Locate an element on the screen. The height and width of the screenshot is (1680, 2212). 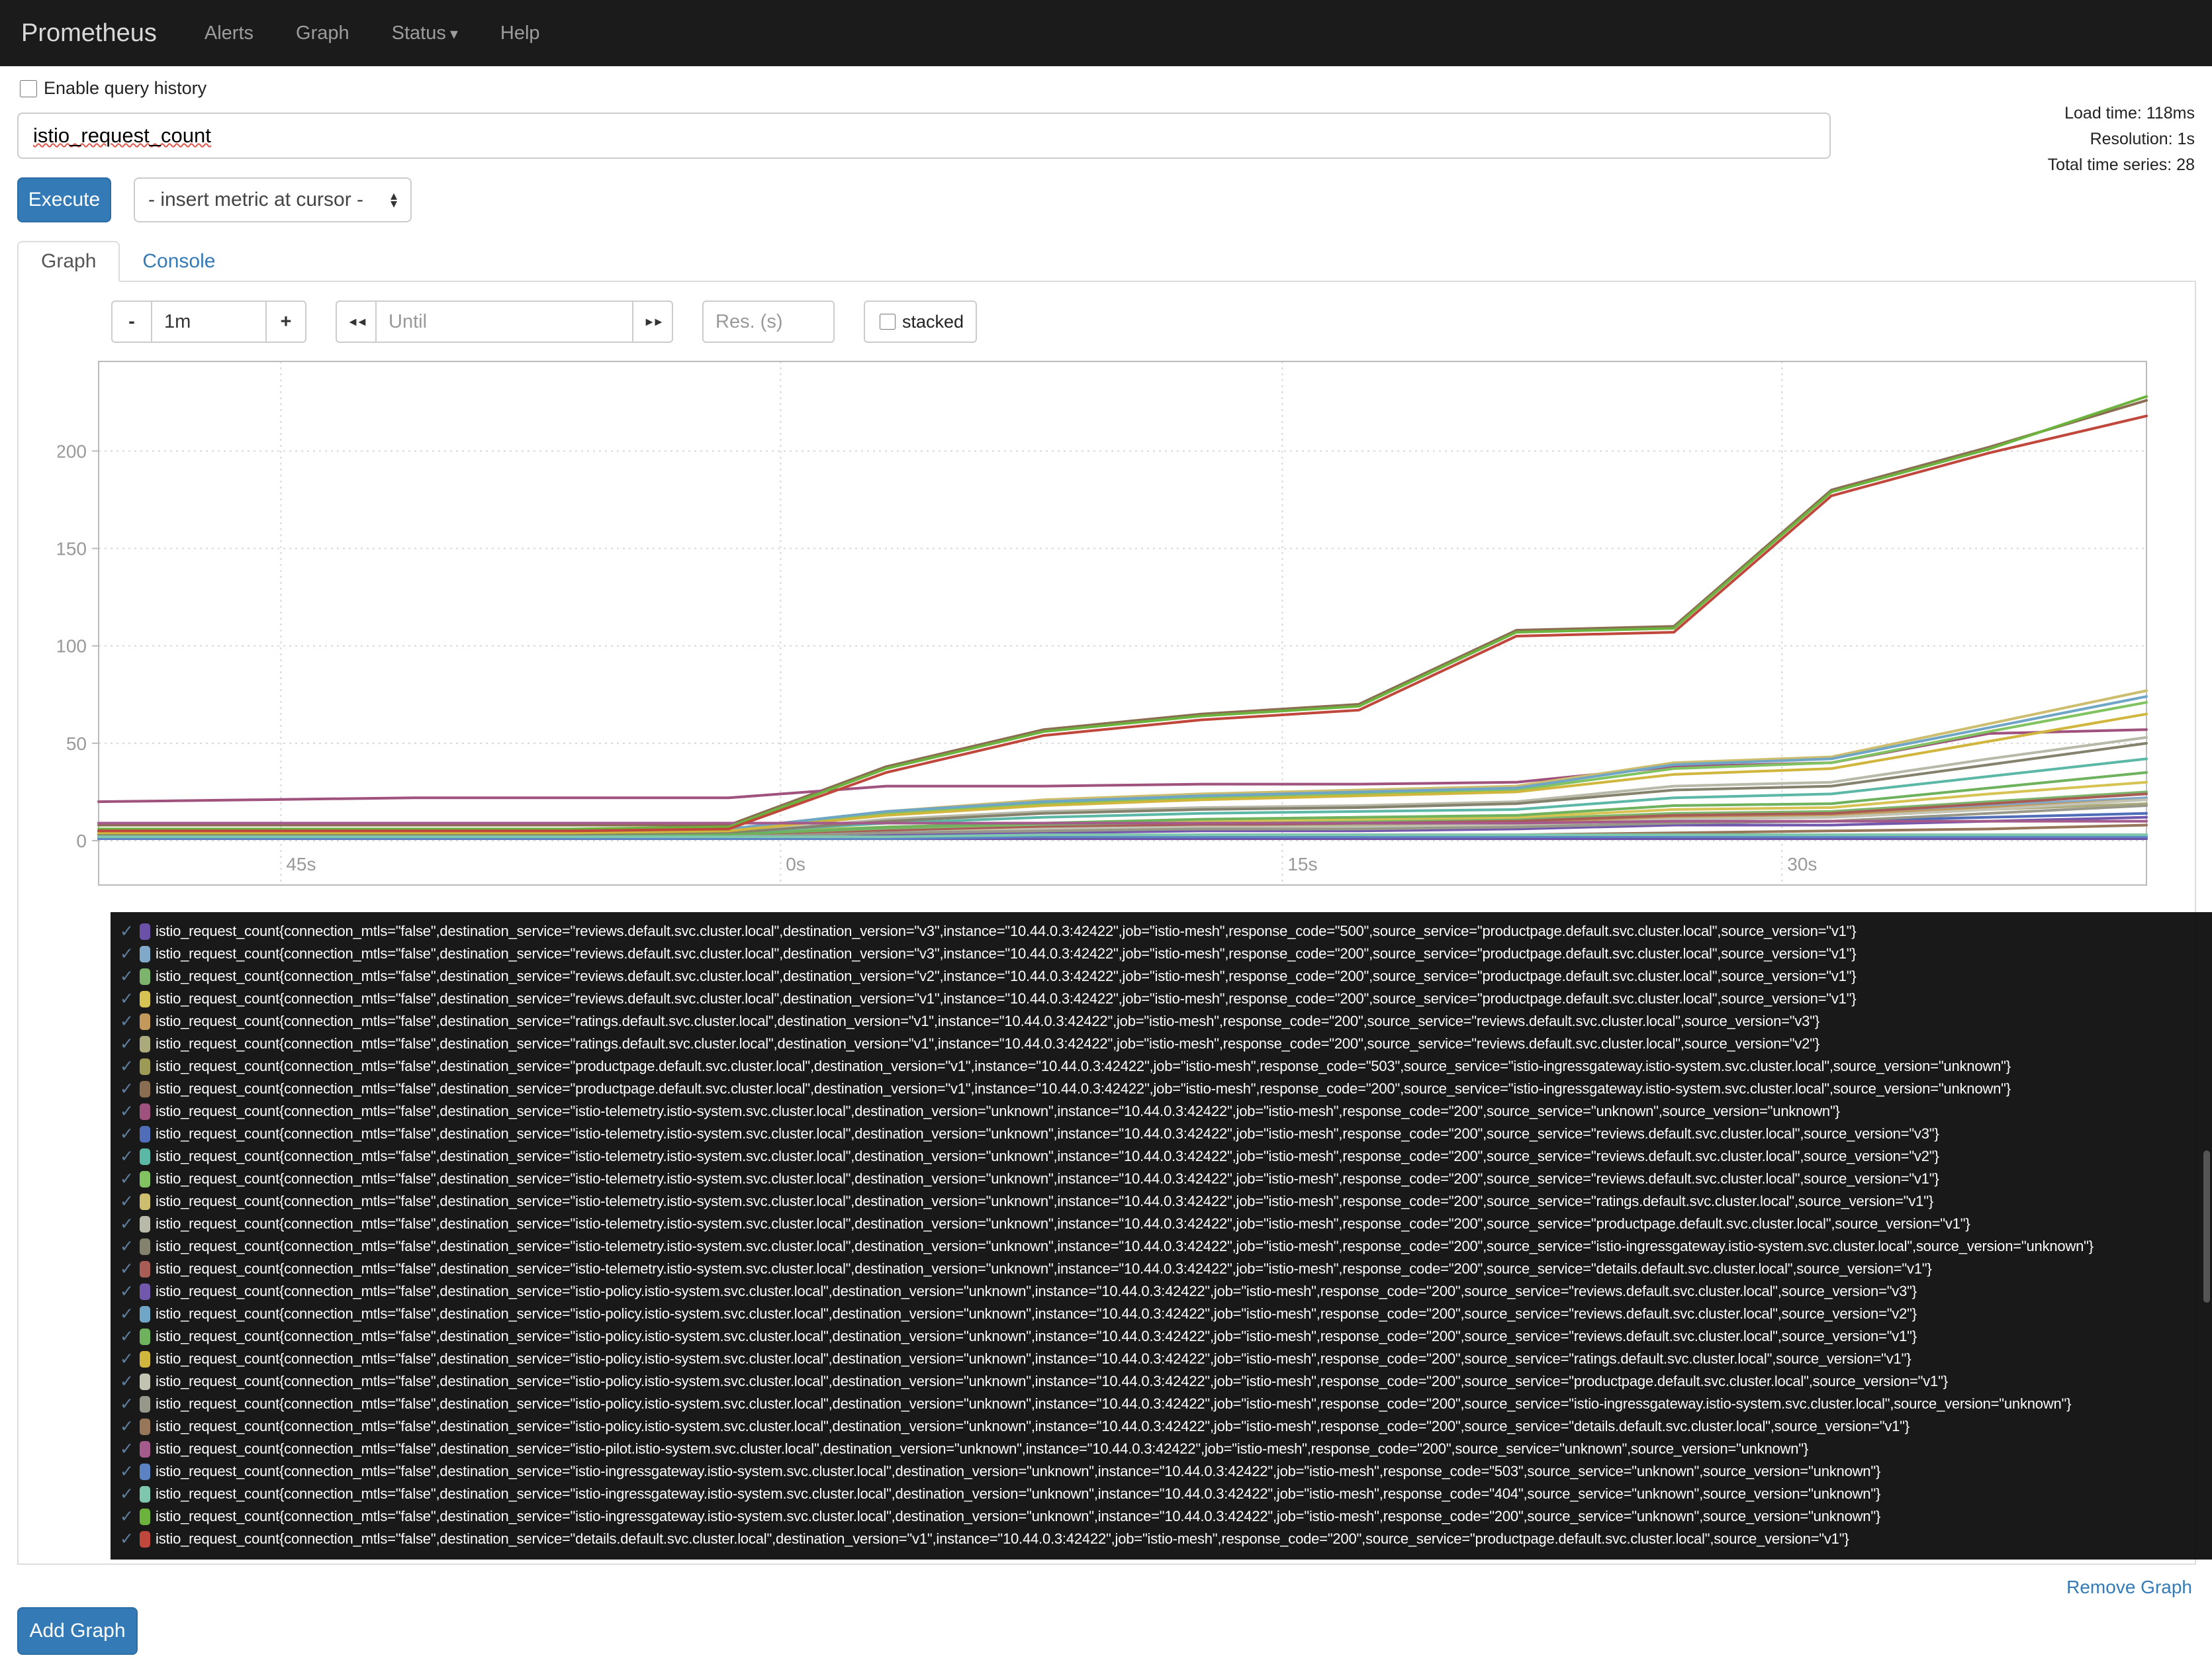
insert-metric-label: - insert metric at cursor - is located at coordinates (256, 199).